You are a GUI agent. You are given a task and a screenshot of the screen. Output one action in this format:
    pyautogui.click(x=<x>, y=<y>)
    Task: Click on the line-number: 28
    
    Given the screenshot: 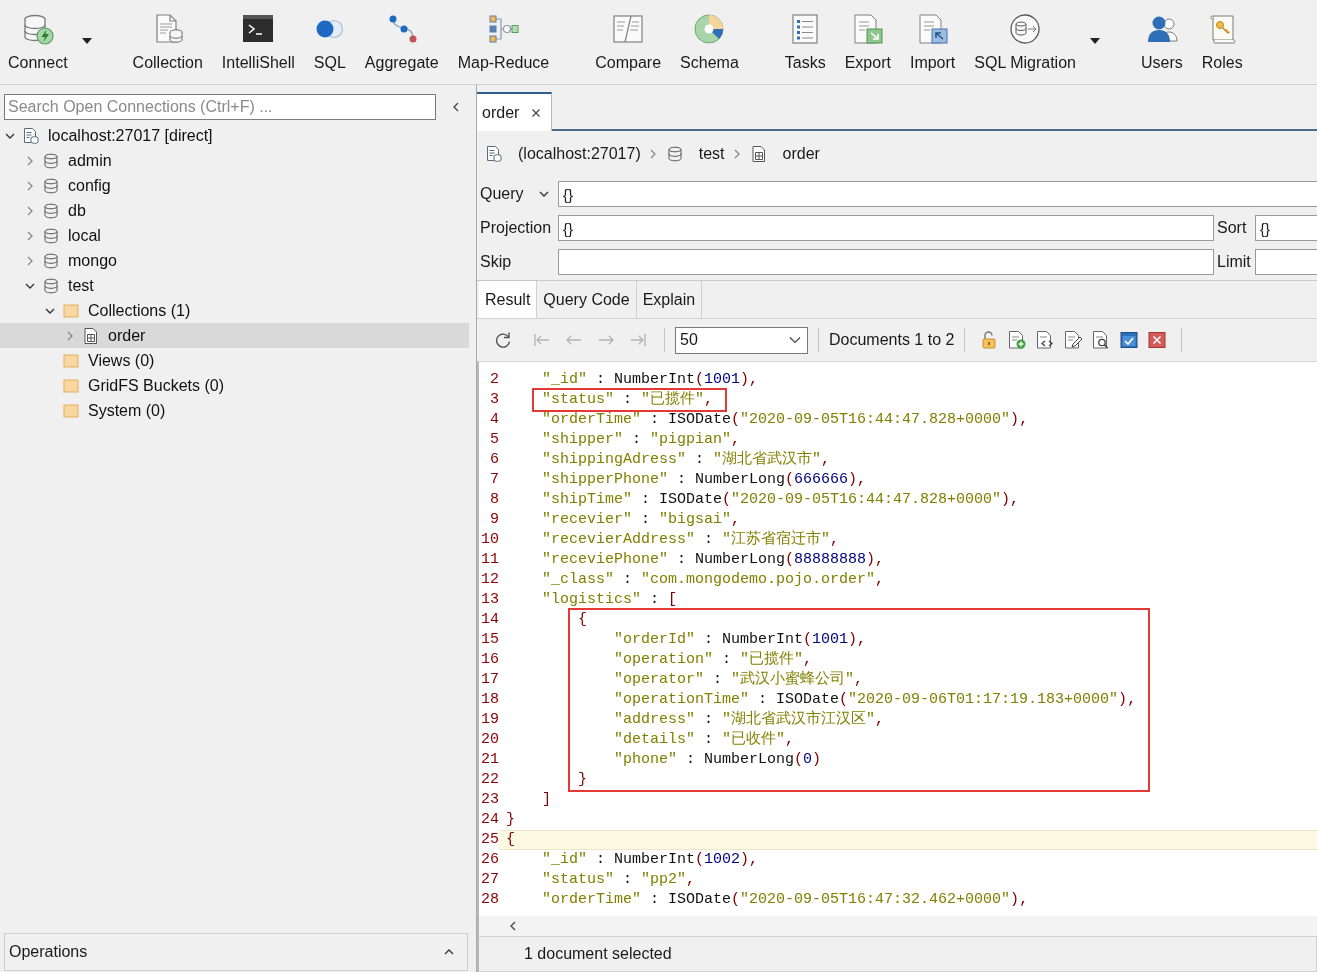 What is the action you would take?
    pyautogui.click(x=489, y=900)
    